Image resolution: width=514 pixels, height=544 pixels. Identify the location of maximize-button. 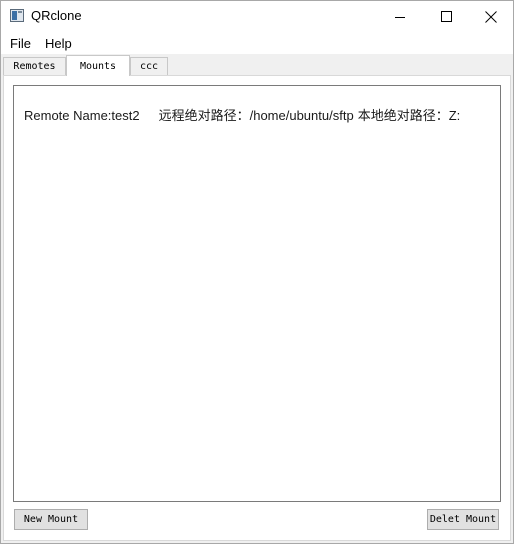
(446, 16).